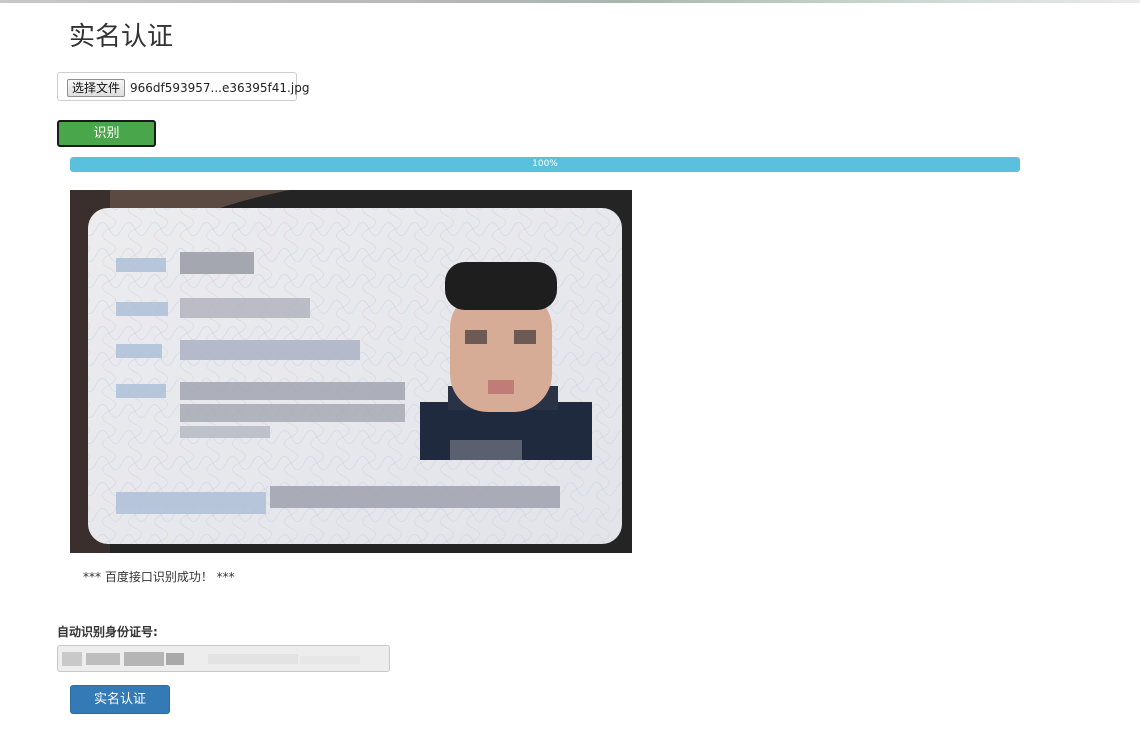 This screenshot has height=739, width=1140. I want to click on choose-file-button: 选择文件, so click(96, 88).